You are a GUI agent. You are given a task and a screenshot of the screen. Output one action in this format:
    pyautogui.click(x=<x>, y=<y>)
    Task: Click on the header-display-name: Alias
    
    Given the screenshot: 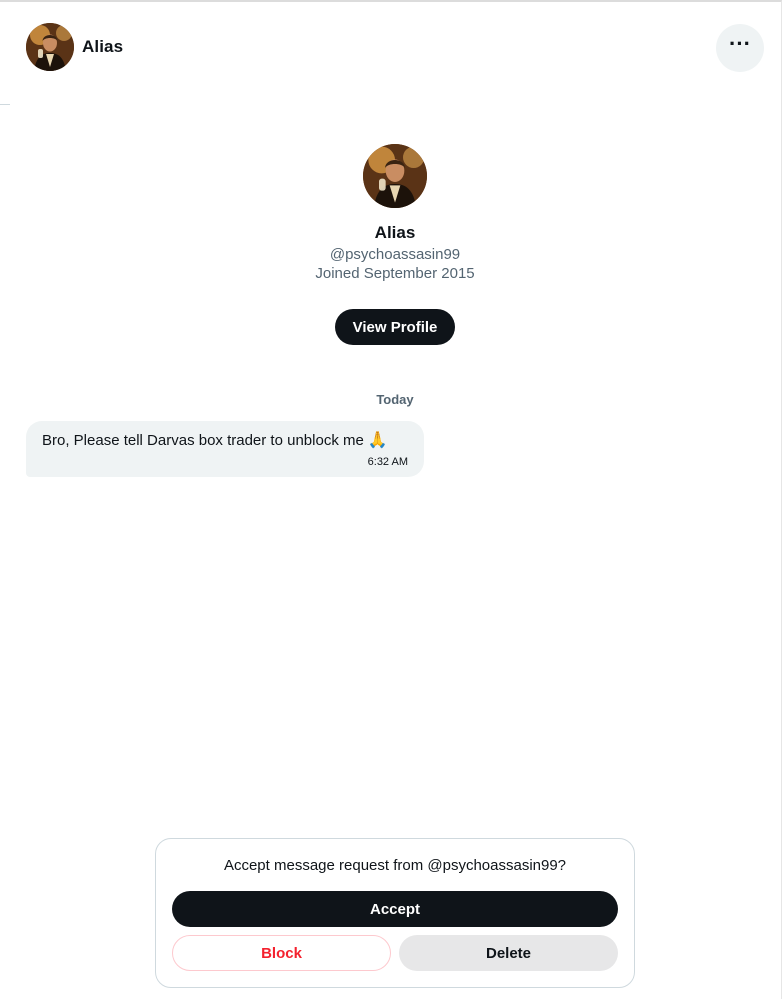 What is the action you would take?
    pyautogui.click(x=102, y=47)
    